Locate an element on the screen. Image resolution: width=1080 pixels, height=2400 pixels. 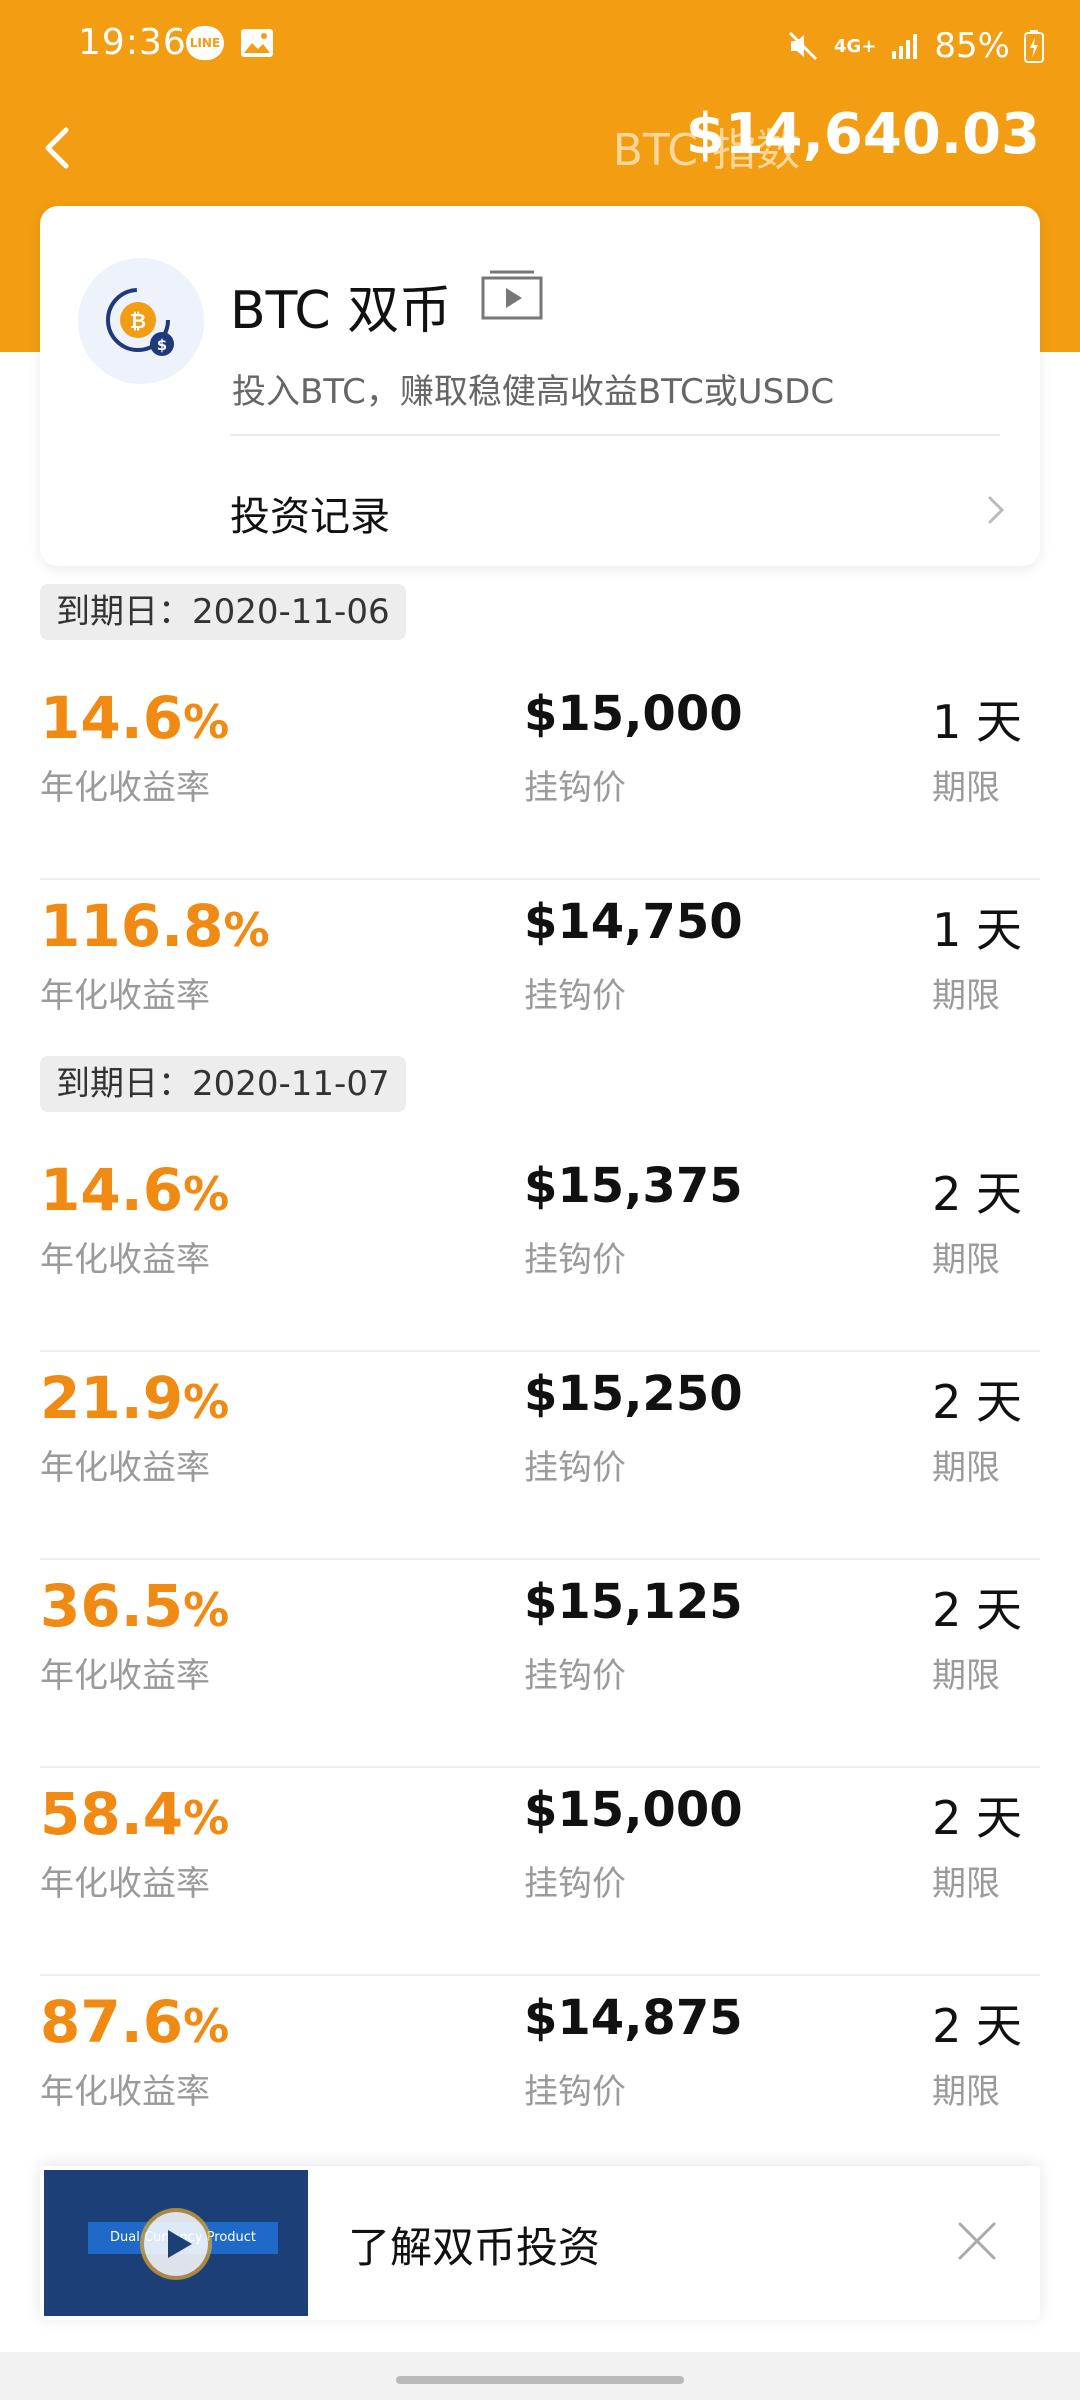
product-title: BTC 双币 is located at coordinates (341, 311).